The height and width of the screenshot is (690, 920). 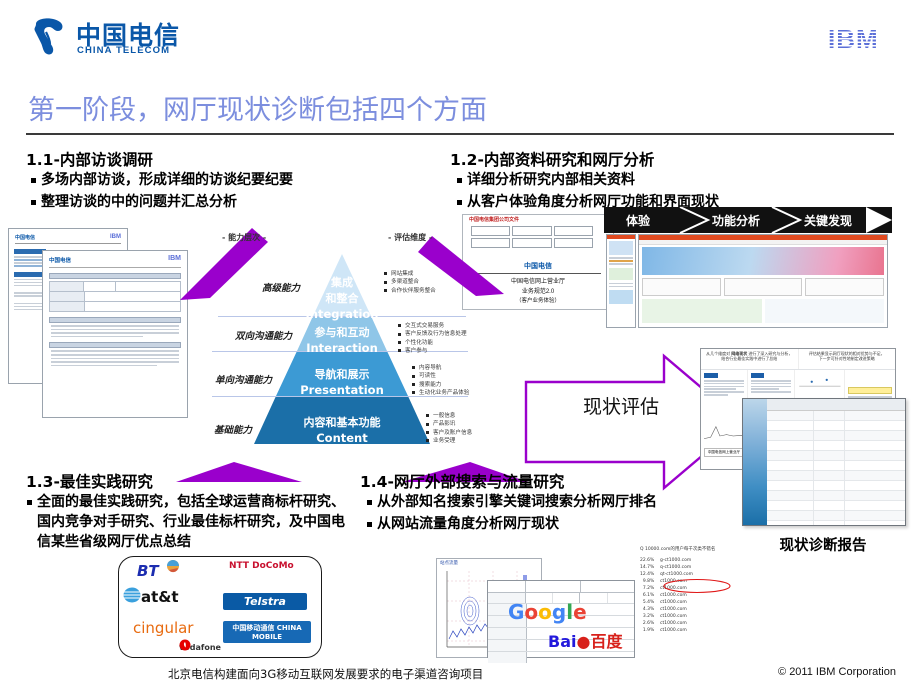 I want to click on section-1-2-heading: 1.2-内部资料研究和网厅分析, so click(x=552, y=160).